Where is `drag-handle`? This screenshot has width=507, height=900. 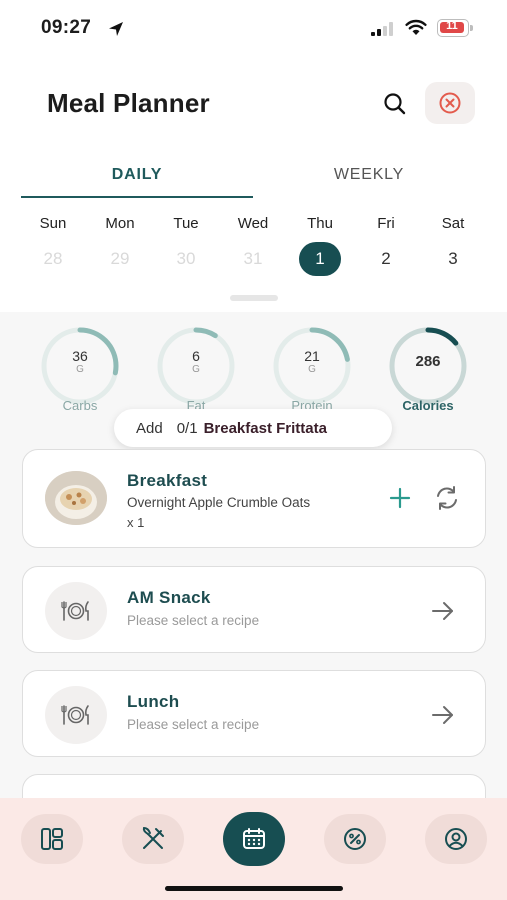
drag-handle is located at coordinates (254, 298).